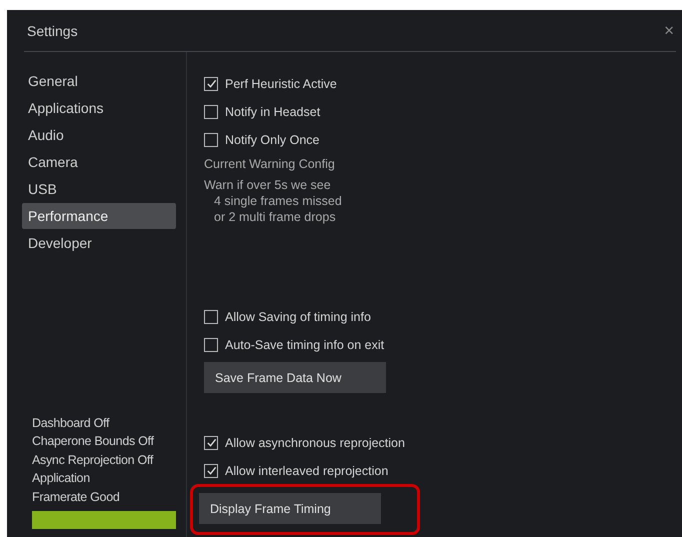 The height and width of the screenshot is (537, 682). Describe the element at coordinates (71, 423) in the screenshot. I see `status-text: Dashboard Off` at that location.